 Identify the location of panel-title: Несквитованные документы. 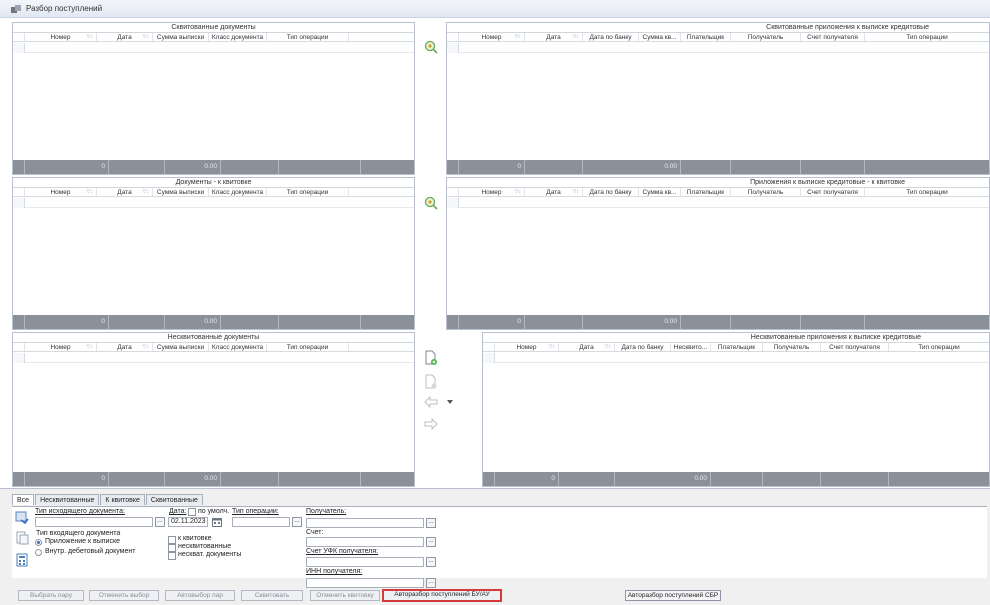
(213, 337).